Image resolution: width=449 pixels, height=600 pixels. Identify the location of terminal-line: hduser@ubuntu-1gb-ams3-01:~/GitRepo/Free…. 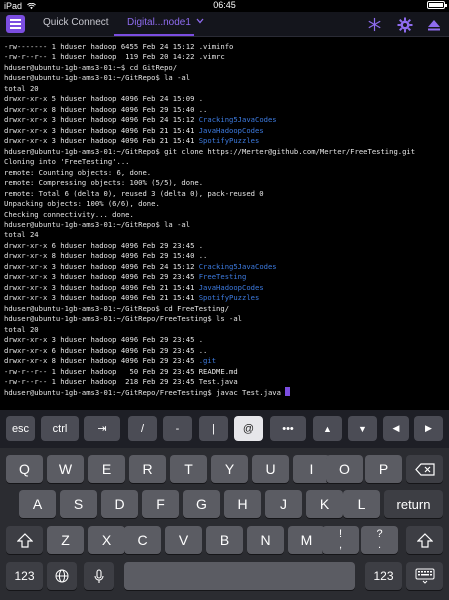
(123, 319).